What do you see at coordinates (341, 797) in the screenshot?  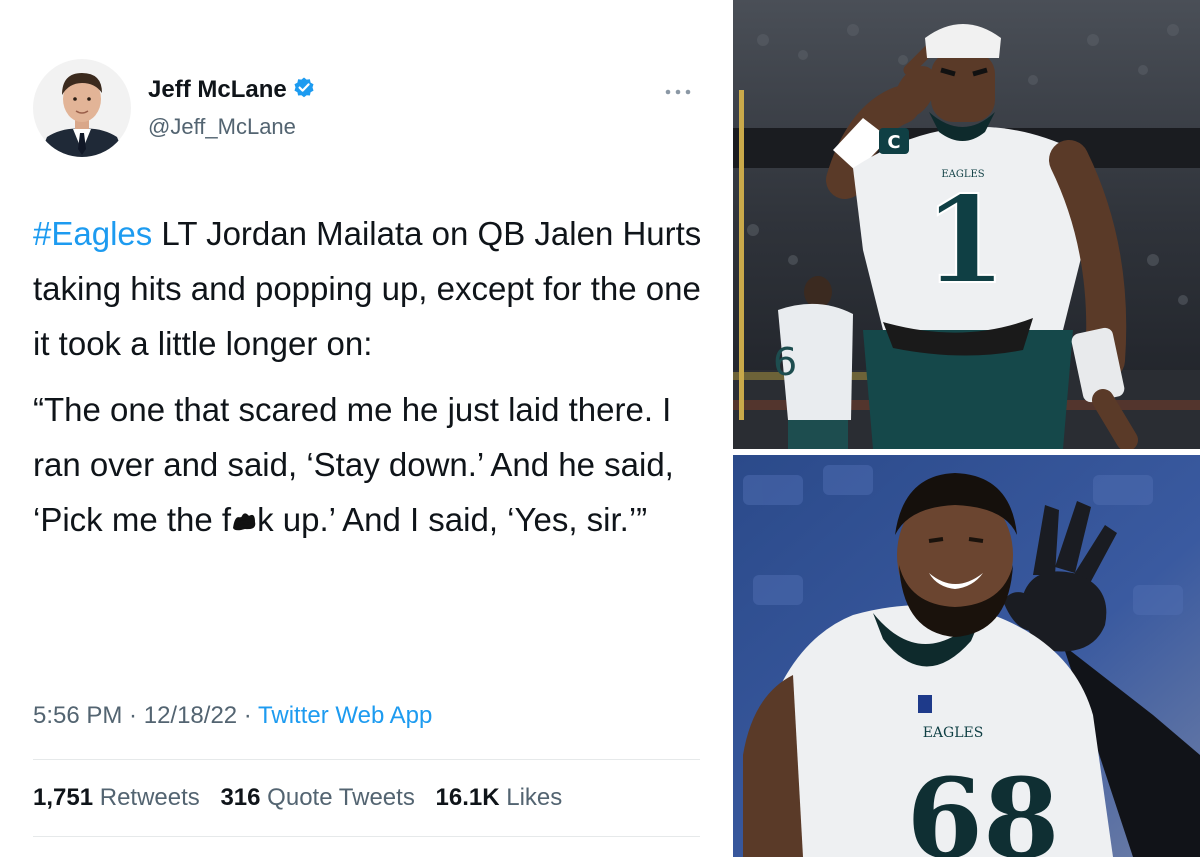 I see `quote-tweets-label: Quote Tweets` at bounding box center [341, 797].